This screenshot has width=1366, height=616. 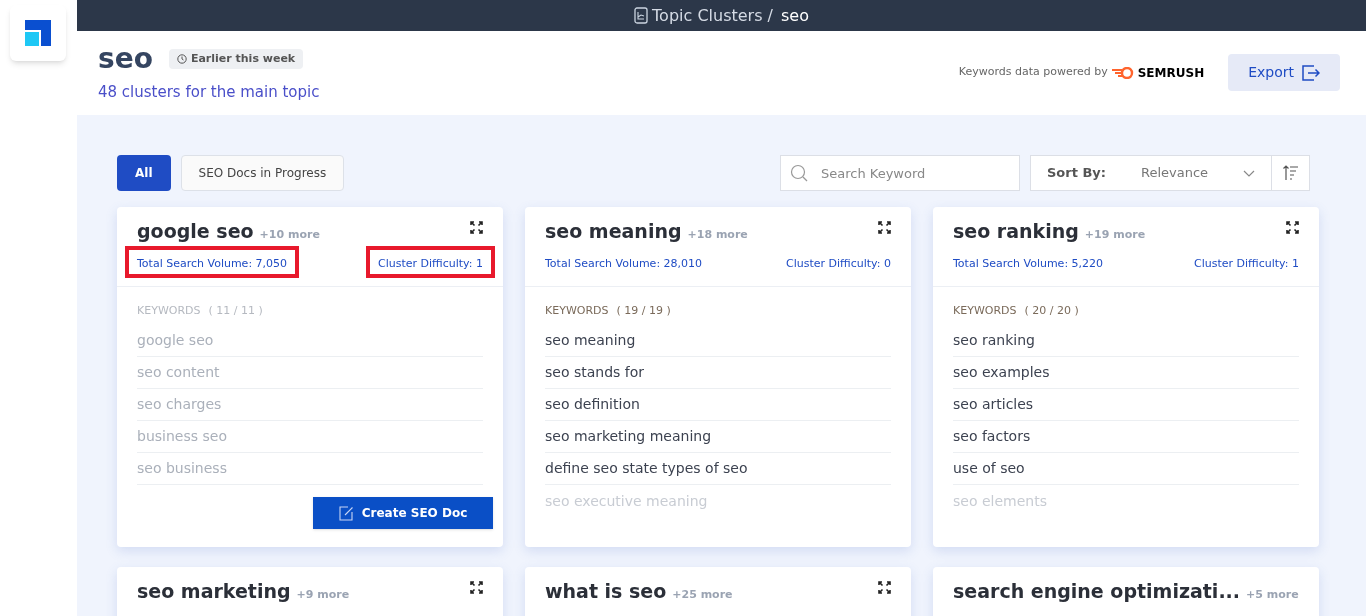 I want to click on app-logo, so click(x=38, y=33).